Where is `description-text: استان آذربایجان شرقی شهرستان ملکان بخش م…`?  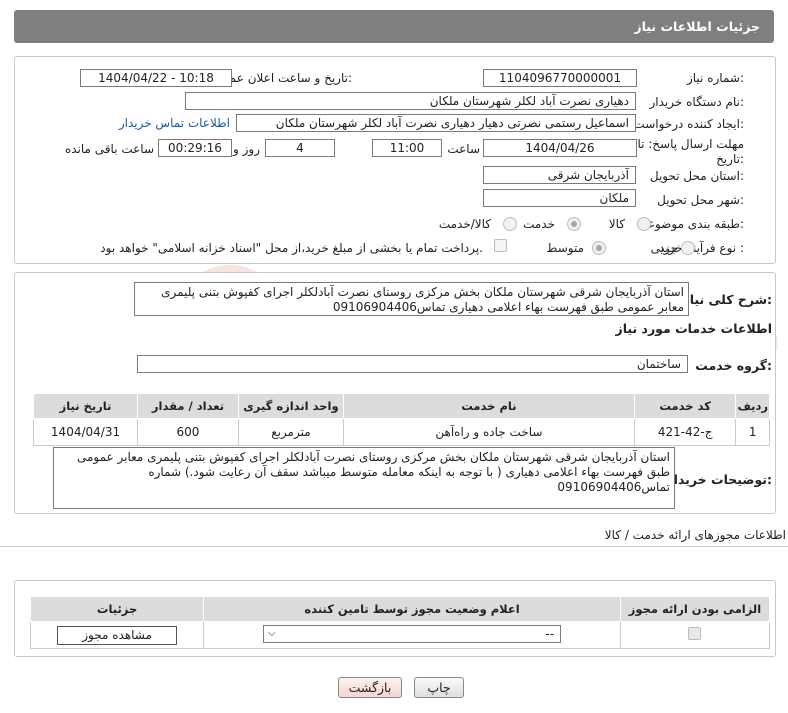 description-text: استان آذربایجان شرقی شهرستان ملکان بخش م… is located at coordinates (411, 299).